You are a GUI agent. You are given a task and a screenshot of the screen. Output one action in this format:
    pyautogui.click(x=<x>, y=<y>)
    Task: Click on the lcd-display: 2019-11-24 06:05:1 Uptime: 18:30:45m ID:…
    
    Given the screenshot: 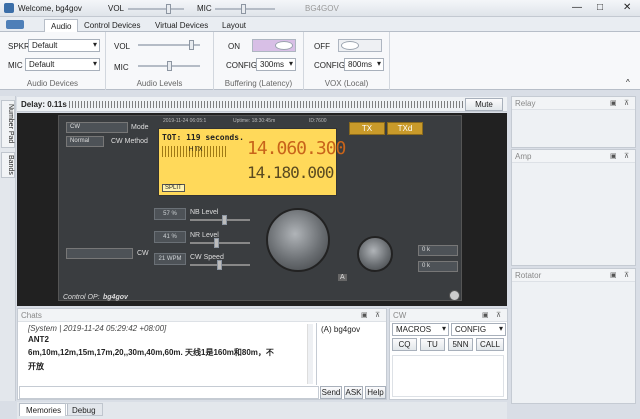 What is the action you would take?
    pyautogui.click(x=252, y=157)
    